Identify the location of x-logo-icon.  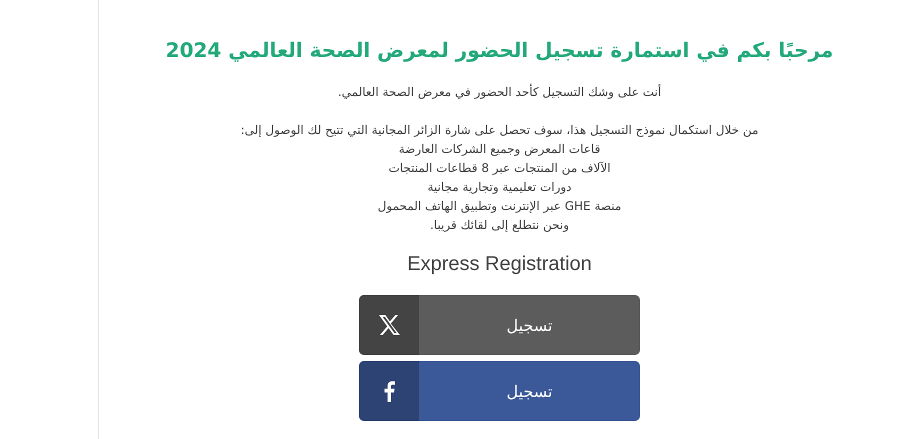
(389, 325).